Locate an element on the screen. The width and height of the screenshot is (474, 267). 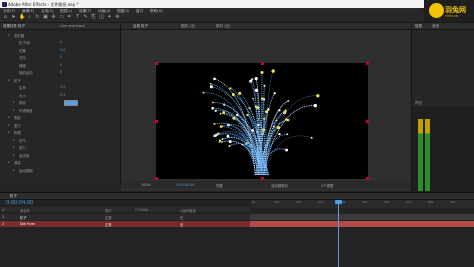
effect-property-row: 大小 2.5 is located at coordinates (60, 95).